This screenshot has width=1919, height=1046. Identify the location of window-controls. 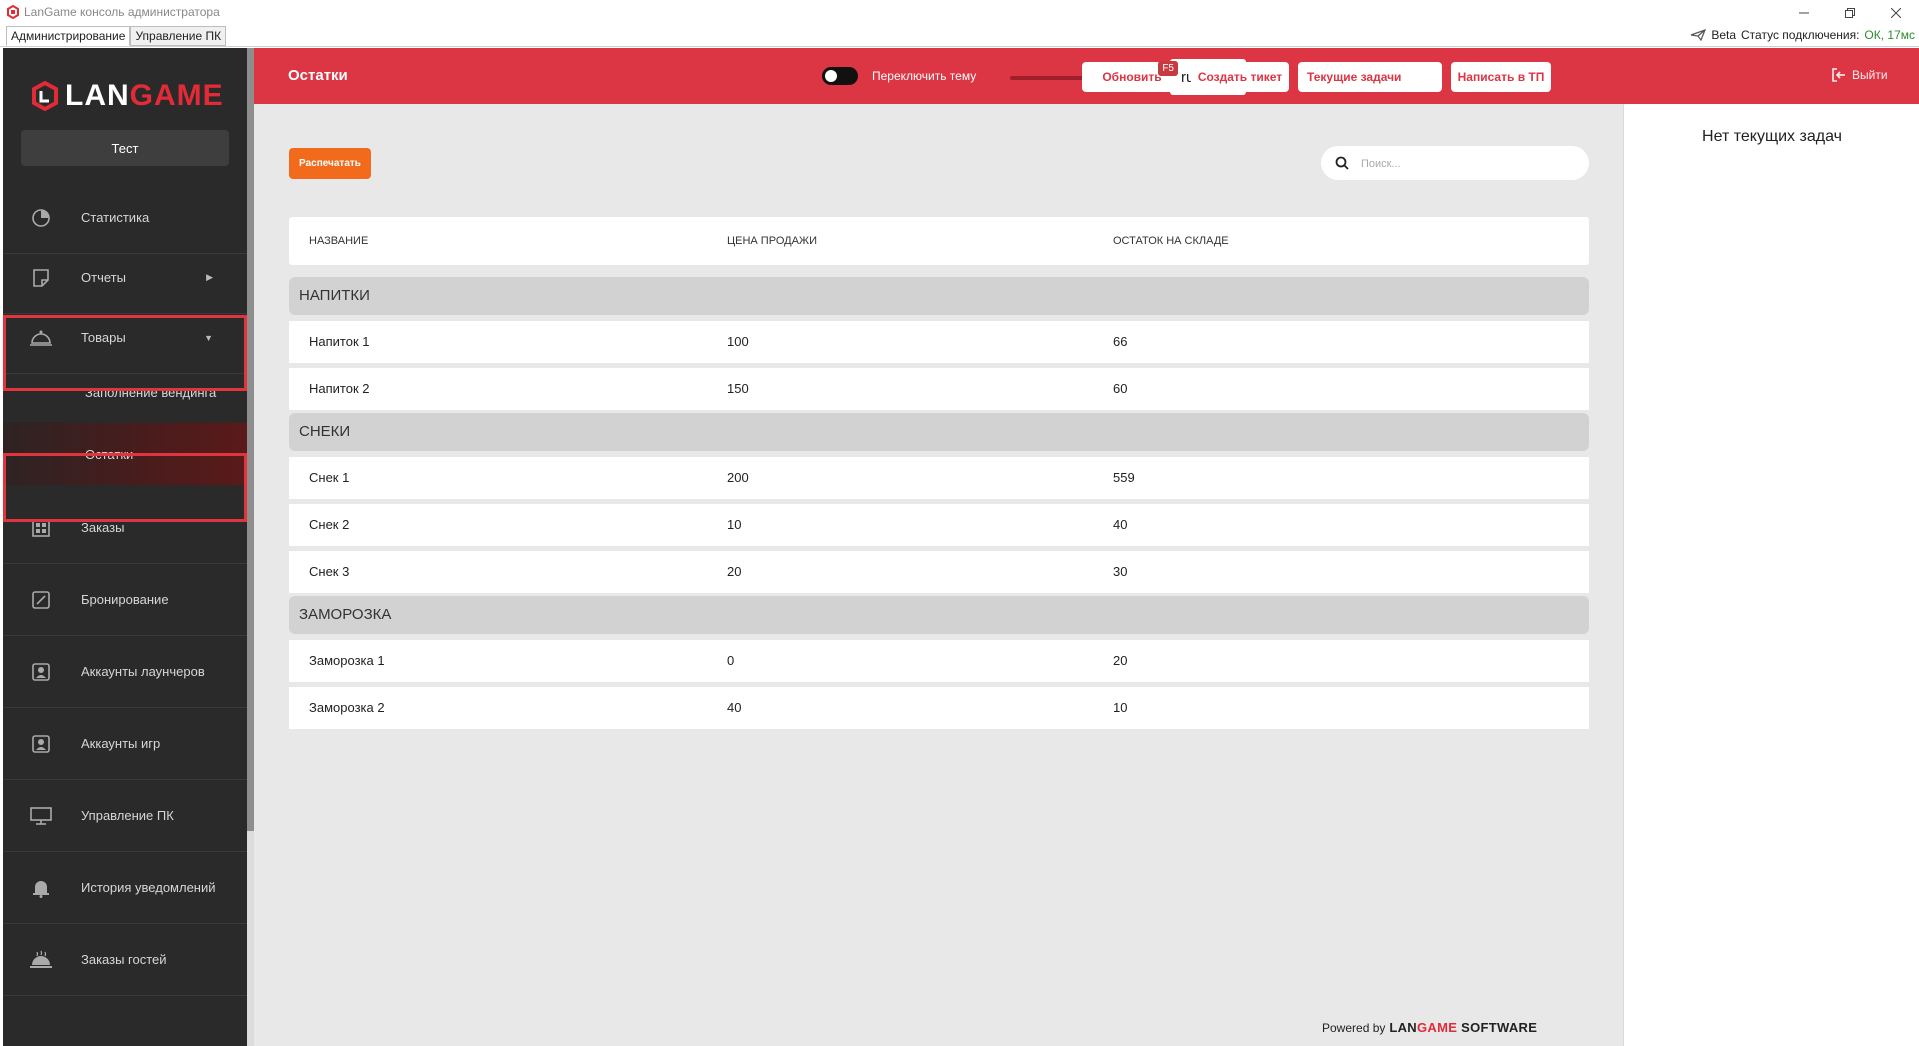
(1850, 13).